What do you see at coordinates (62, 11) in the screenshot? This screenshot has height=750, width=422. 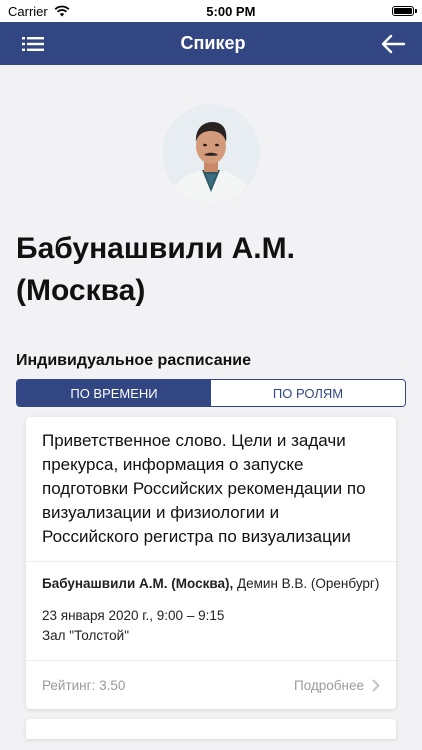 I see `wifi-icon` at bounding box center [62, 11].